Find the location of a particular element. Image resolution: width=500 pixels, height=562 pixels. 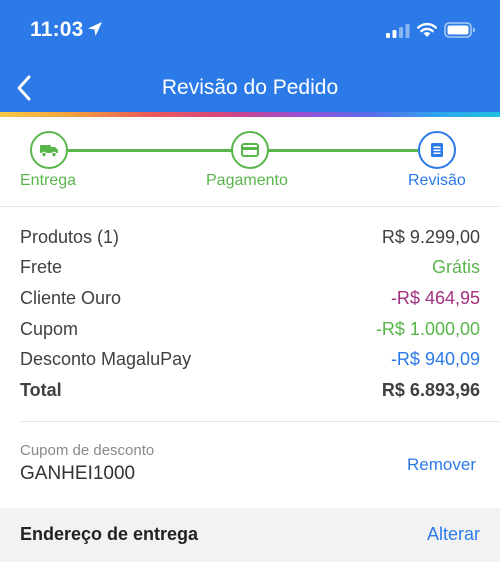

summary-label: Produtos (1) is located at coordinates (70, 236).